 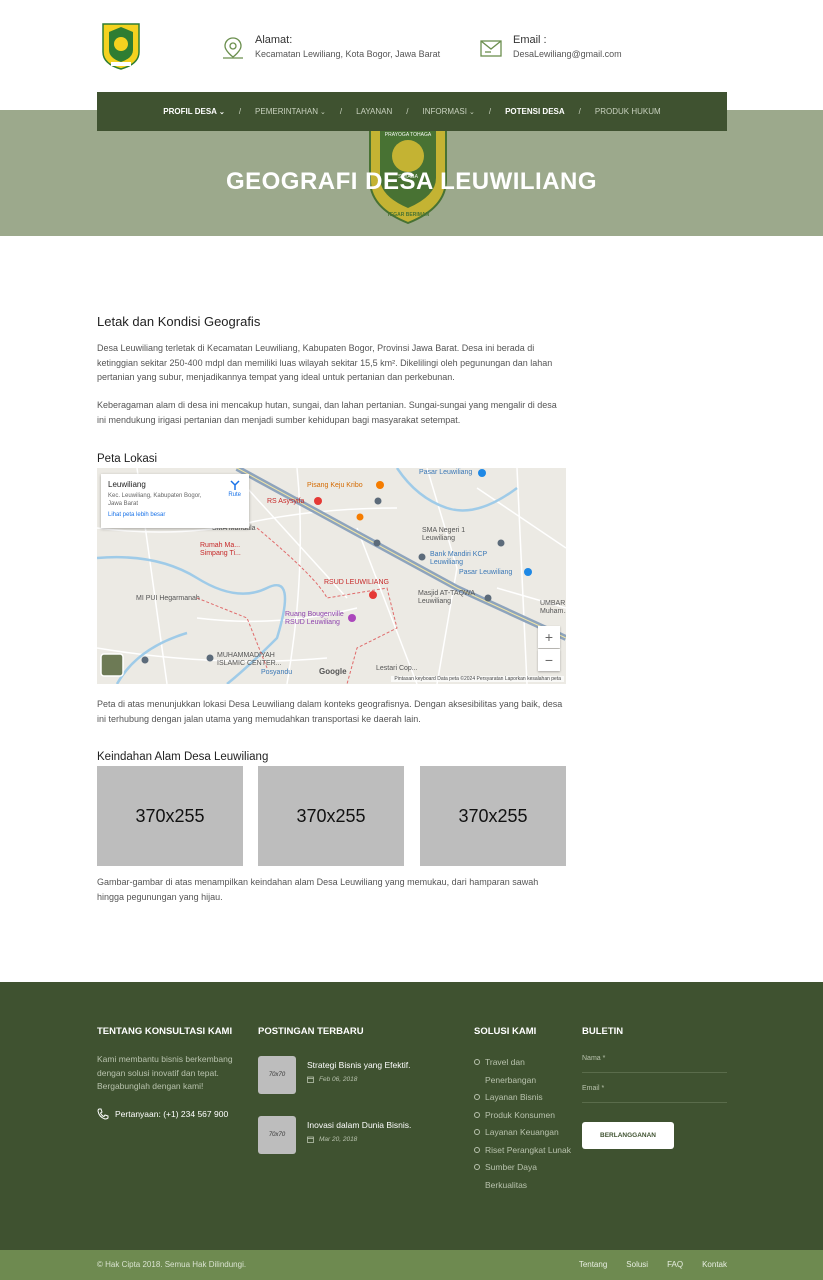 I want to click on post-date-text: Feb 06, 2018, so click(x=338, y=1079).